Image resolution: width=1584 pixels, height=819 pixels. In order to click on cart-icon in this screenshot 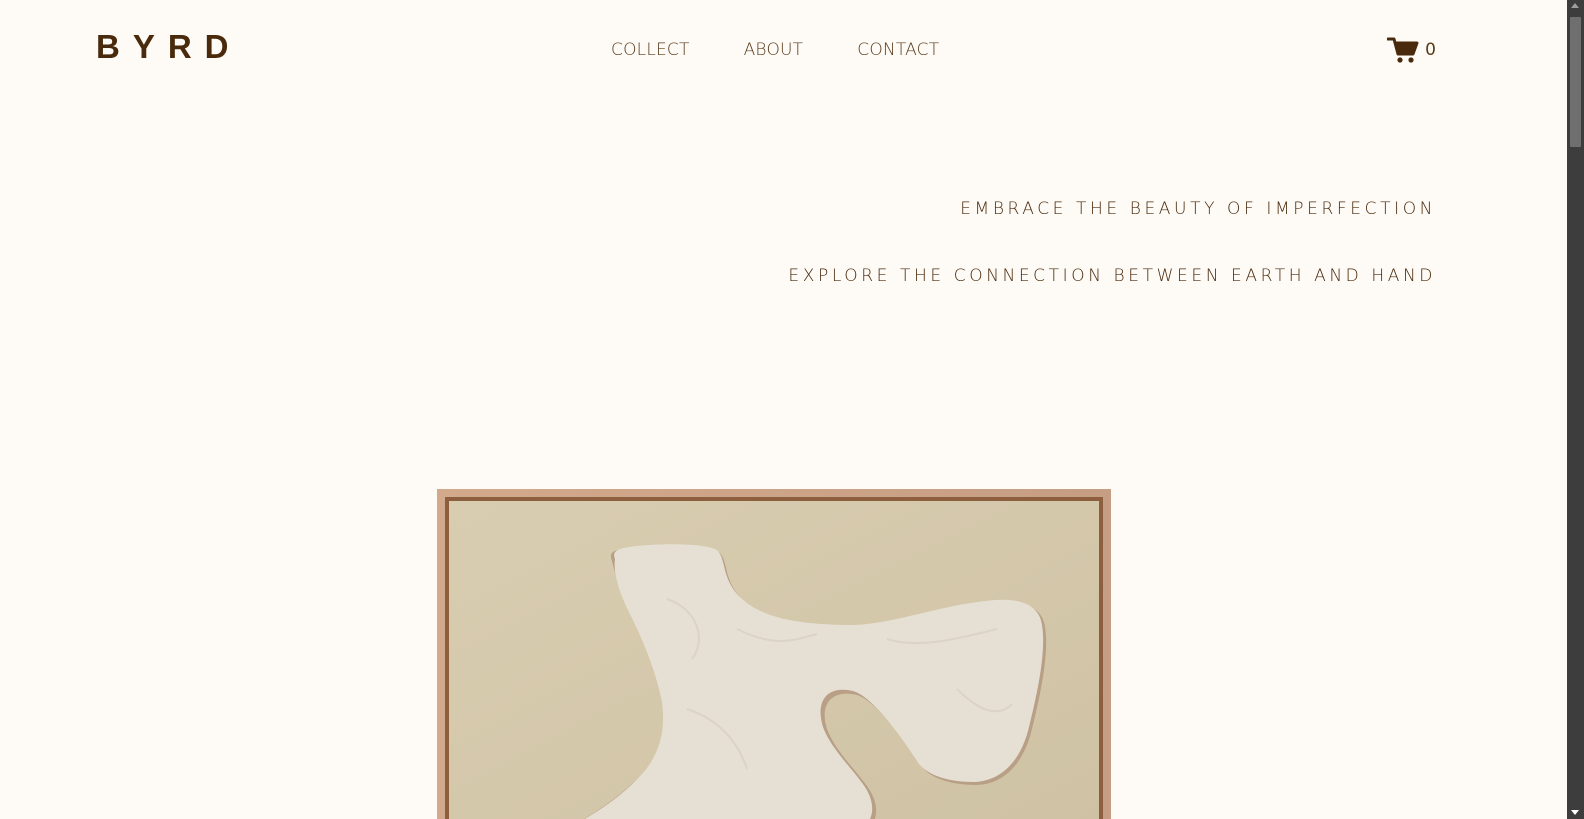, I will do `click(1403, 50)`.